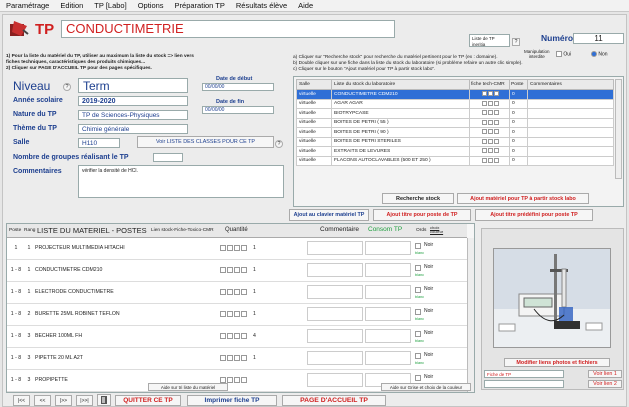  What do you see at coordinates (188, 387) in the screenshot?
I see `aide-tri-button: Aide sur tri liste du matériel` at bounding box center [188, 387].